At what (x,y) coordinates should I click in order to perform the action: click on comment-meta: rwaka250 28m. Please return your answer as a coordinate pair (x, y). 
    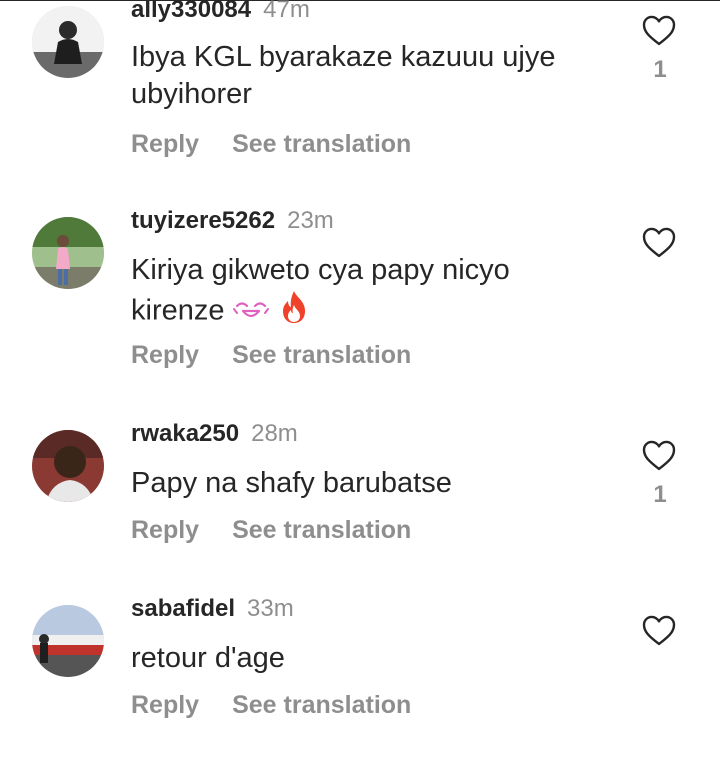
    Looking at the image, I should click on (214, 434).